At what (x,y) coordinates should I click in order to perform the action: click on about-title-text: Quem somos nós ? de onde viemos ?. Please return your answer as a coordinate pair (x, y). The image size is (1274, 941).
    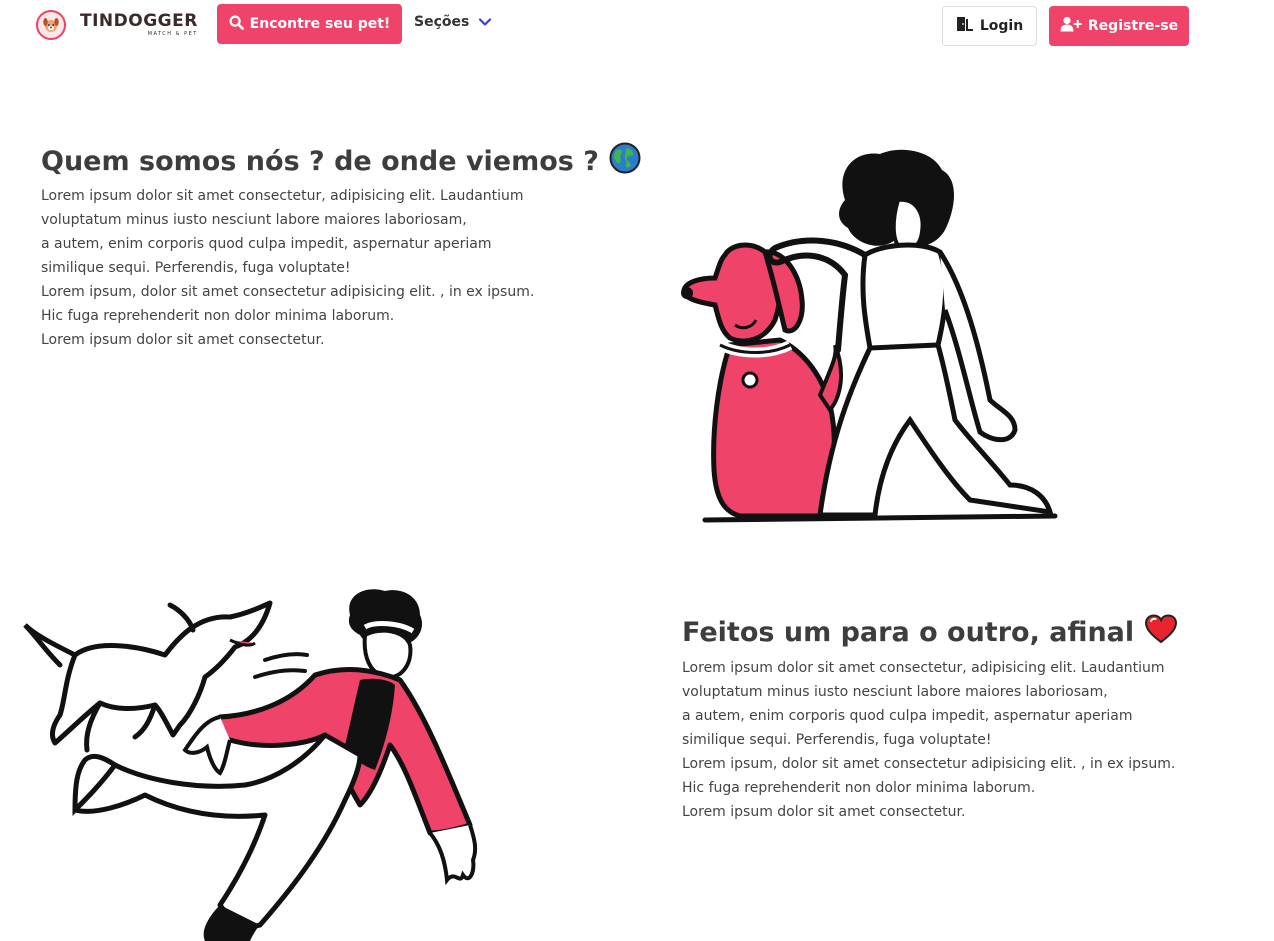
    Looking at the image, I should click on (320, 161).